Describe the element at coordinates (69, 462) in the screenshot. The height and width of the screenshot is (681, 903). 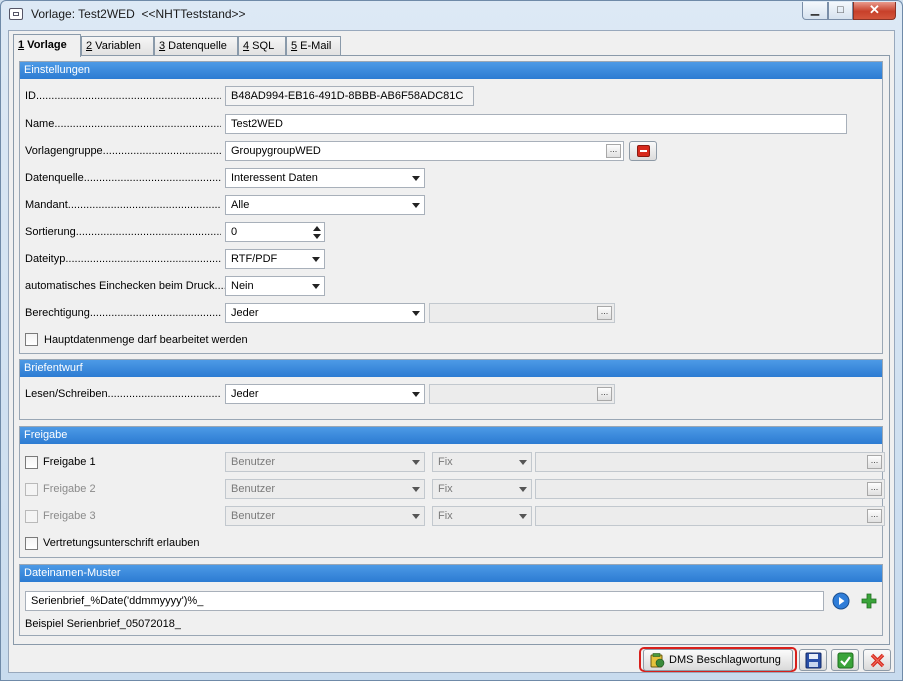
I see `freigabe-1-label: Freigabe 1` at that location.